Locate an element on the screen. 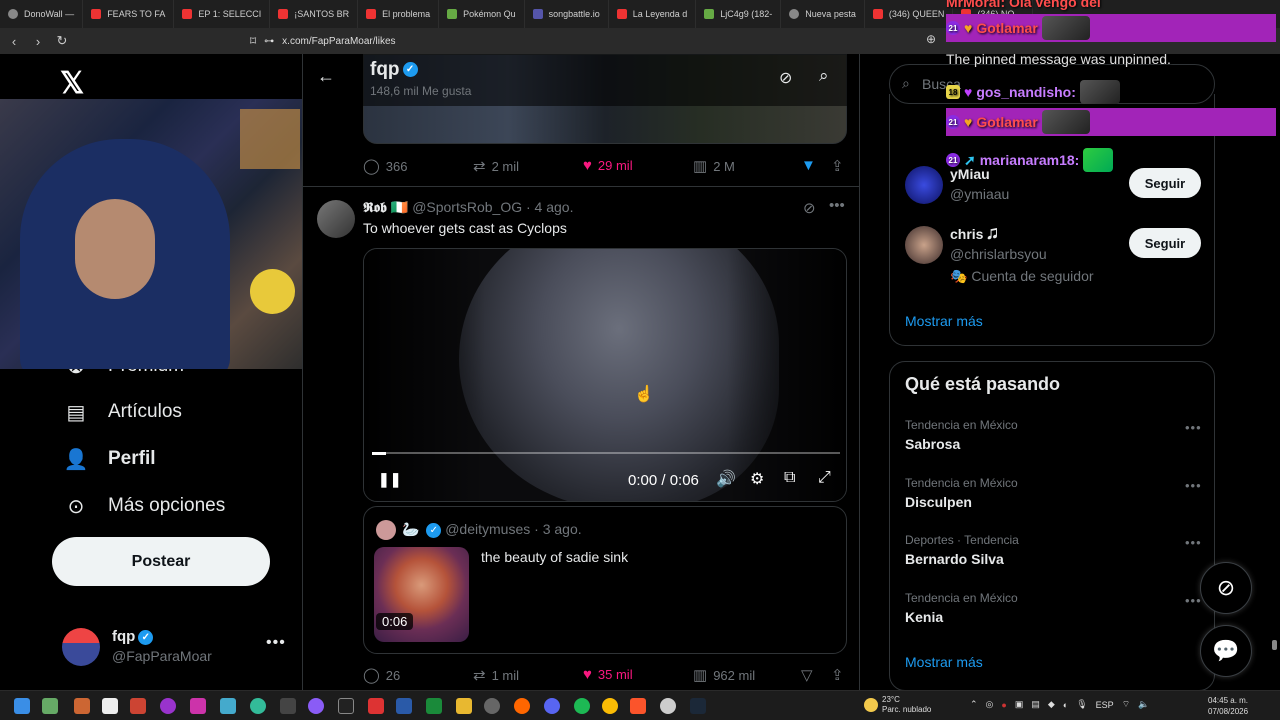 This screenshot has height=720, width=1280. tray-icon: ◎ is located at coordinates (990, 704).